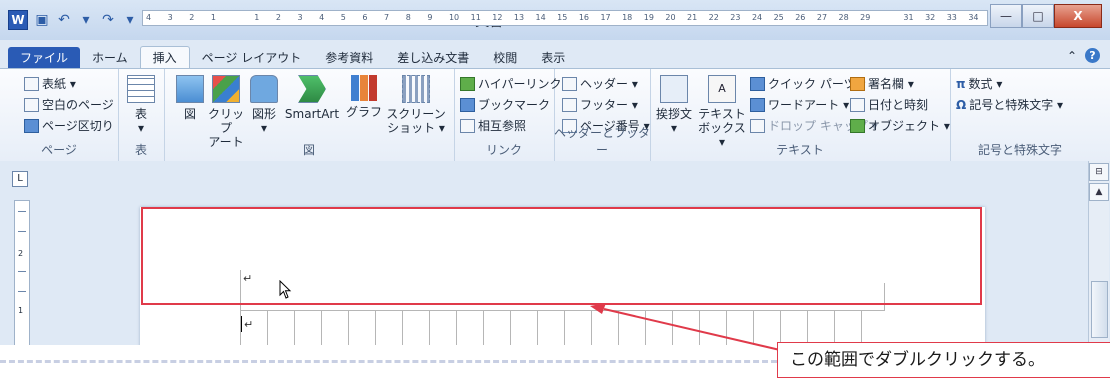 Image resolution: width=1110 pixels, height=378 pixels. What do you see at coordinates (882, 83) in the screenshot?
I see `signature-line-button: 署名欄 ▾` at bounding box center [882, 83].